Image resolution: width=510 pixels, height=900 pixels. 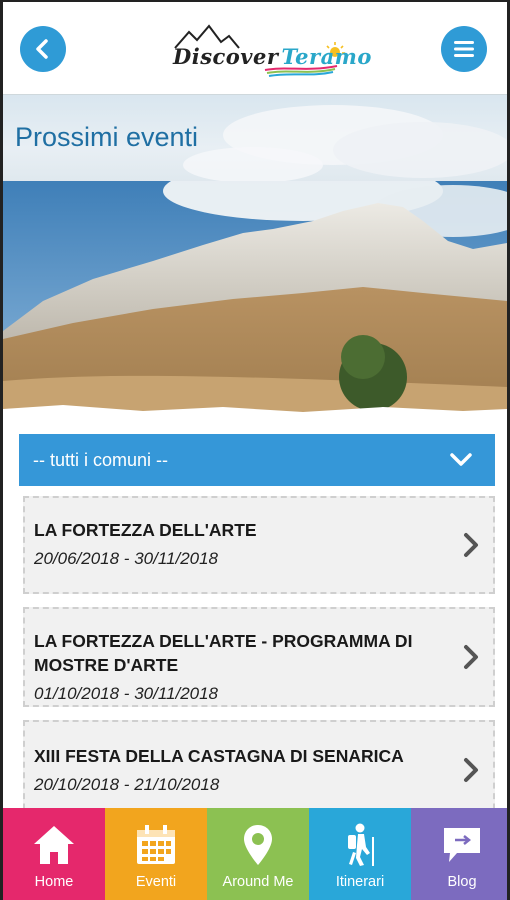 I want to click on nav-home: Home, so click(x=54, y=854).